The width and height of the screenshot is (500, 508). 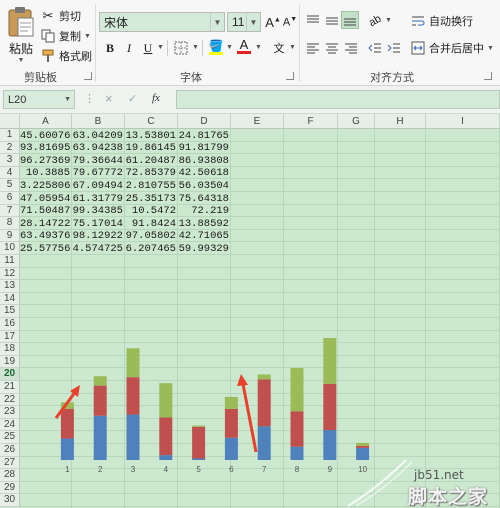 What do you see at coordinates (10, 425) in the screenshot?
I see `row-header-24: 24` at bounding box center [10, 425].